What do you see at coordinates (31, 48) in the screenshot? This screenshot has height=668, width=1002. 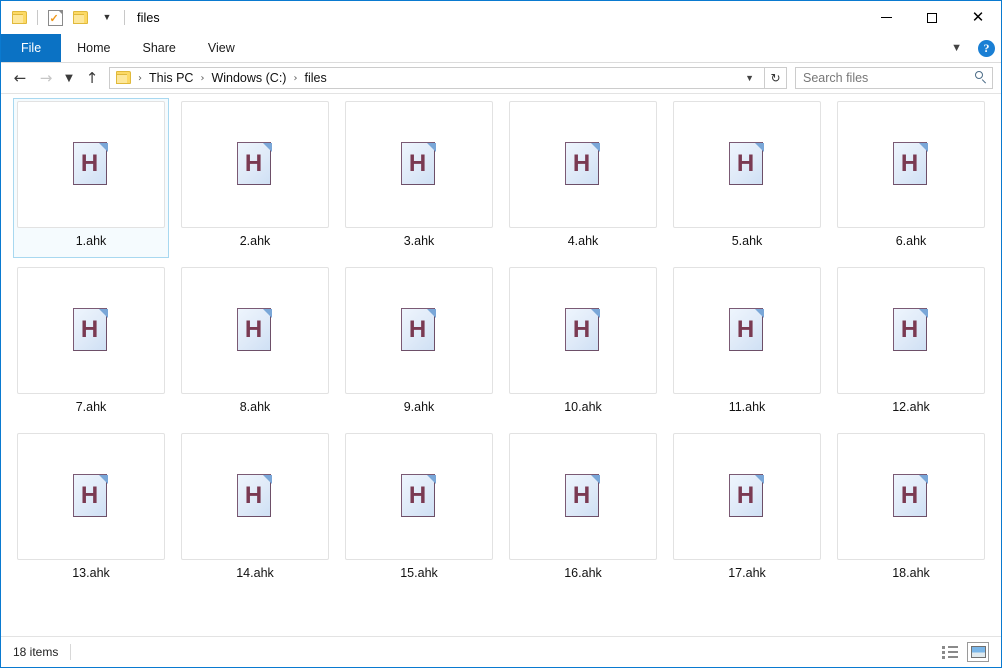 I see `tab-file: File` at bounding box center [31, 48].